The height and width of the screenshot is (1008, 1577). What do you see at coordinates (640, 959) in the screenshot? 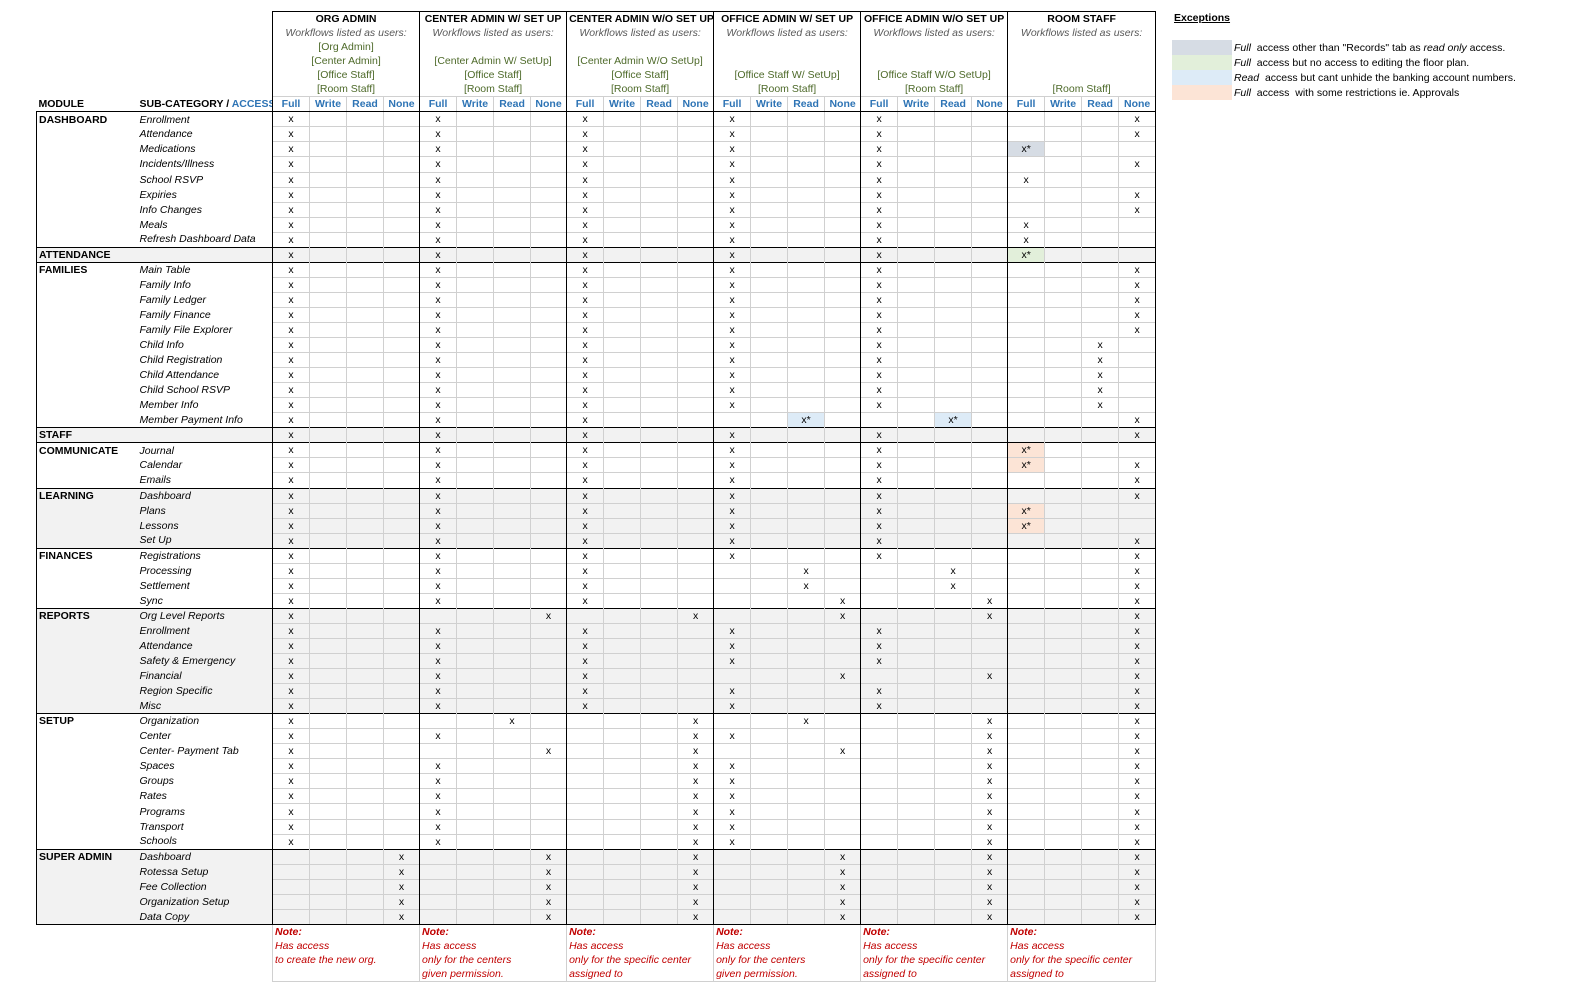
I see `role-note: only for the specific center` at bounding box center [640, 959].